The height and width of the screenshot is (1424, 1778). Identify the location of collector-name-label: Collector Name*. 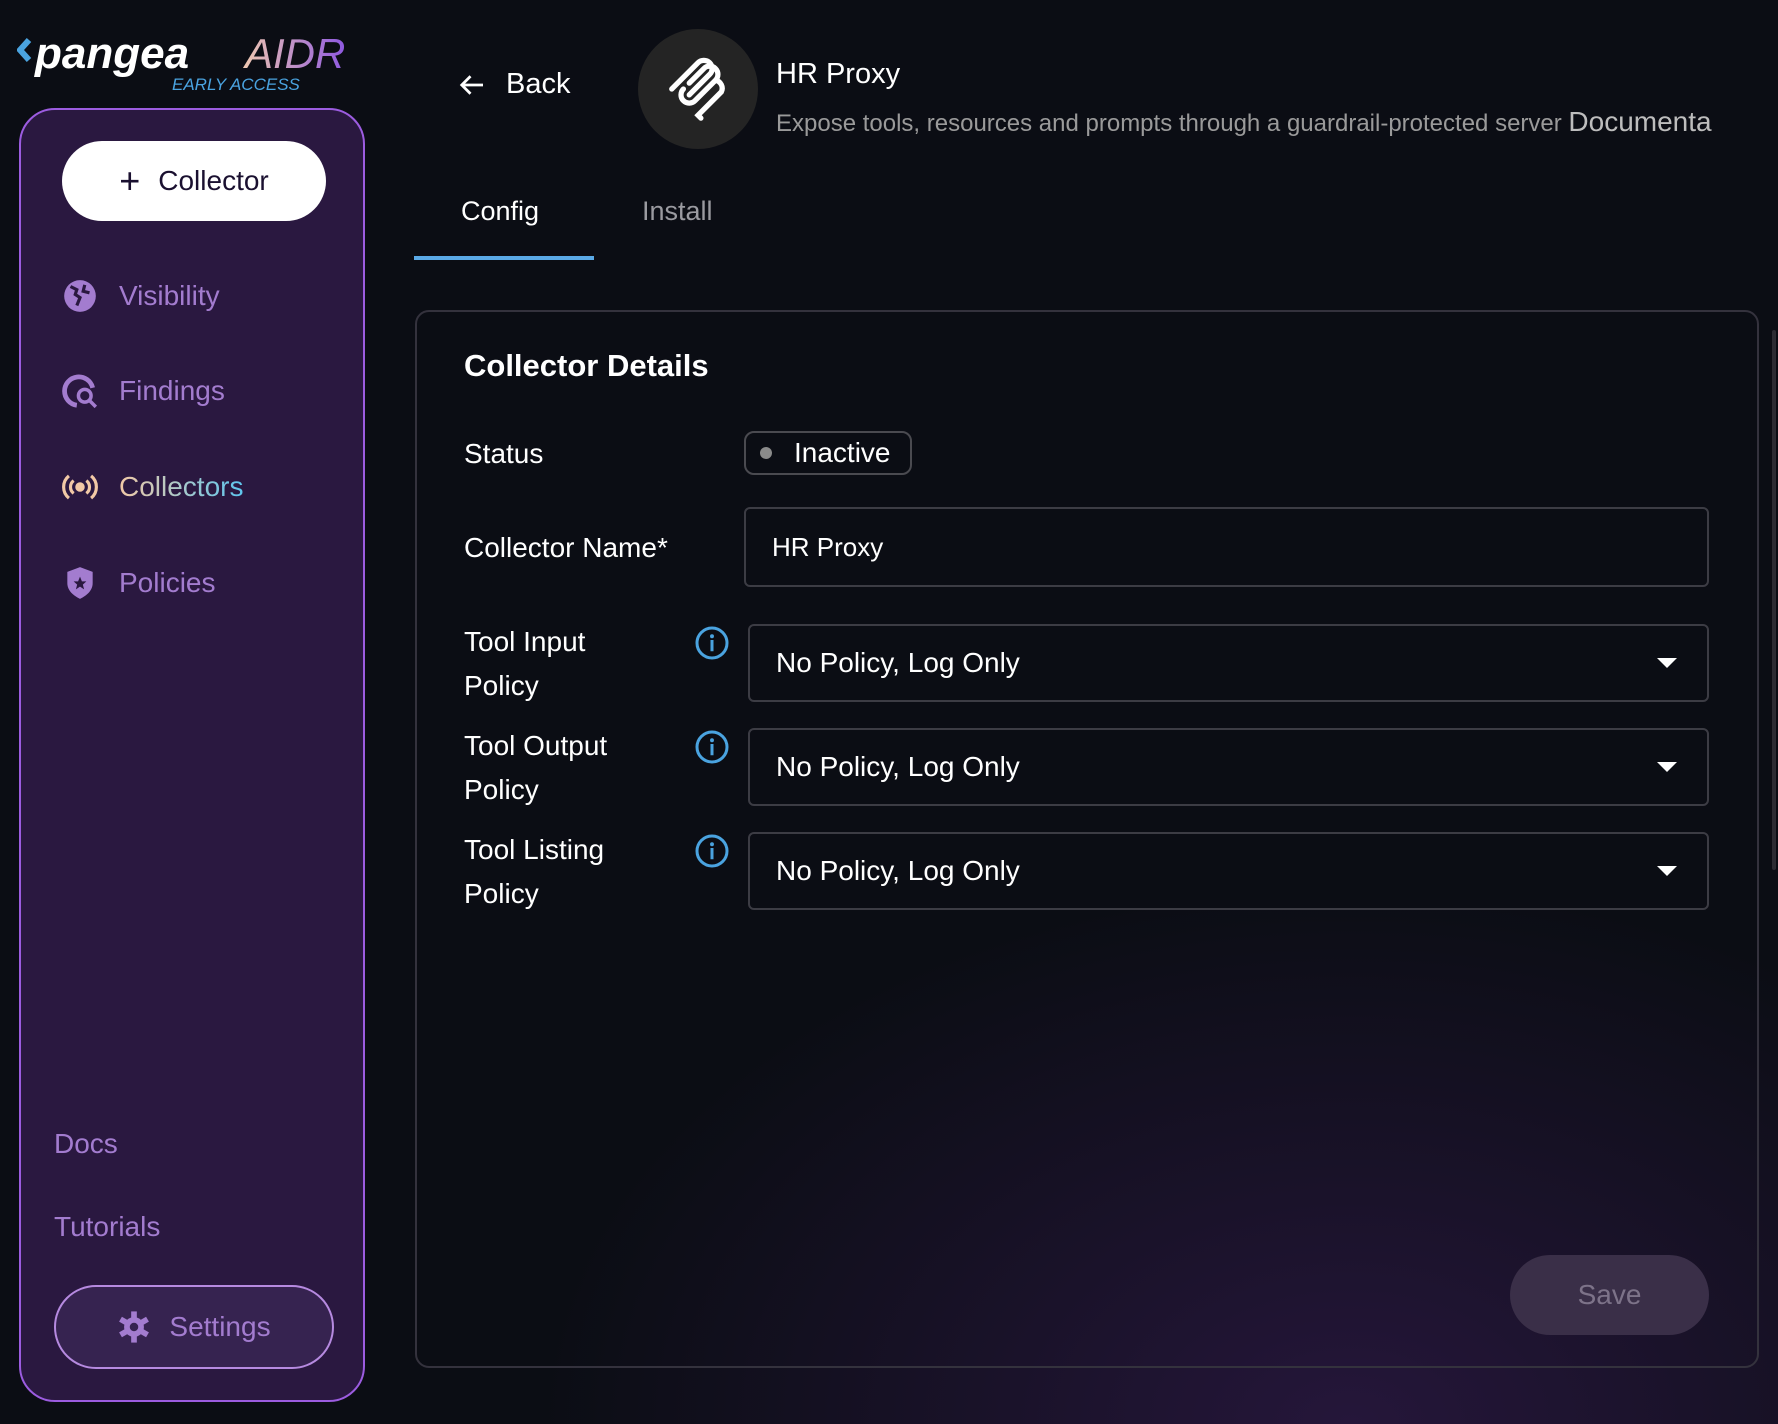
(566, 547).